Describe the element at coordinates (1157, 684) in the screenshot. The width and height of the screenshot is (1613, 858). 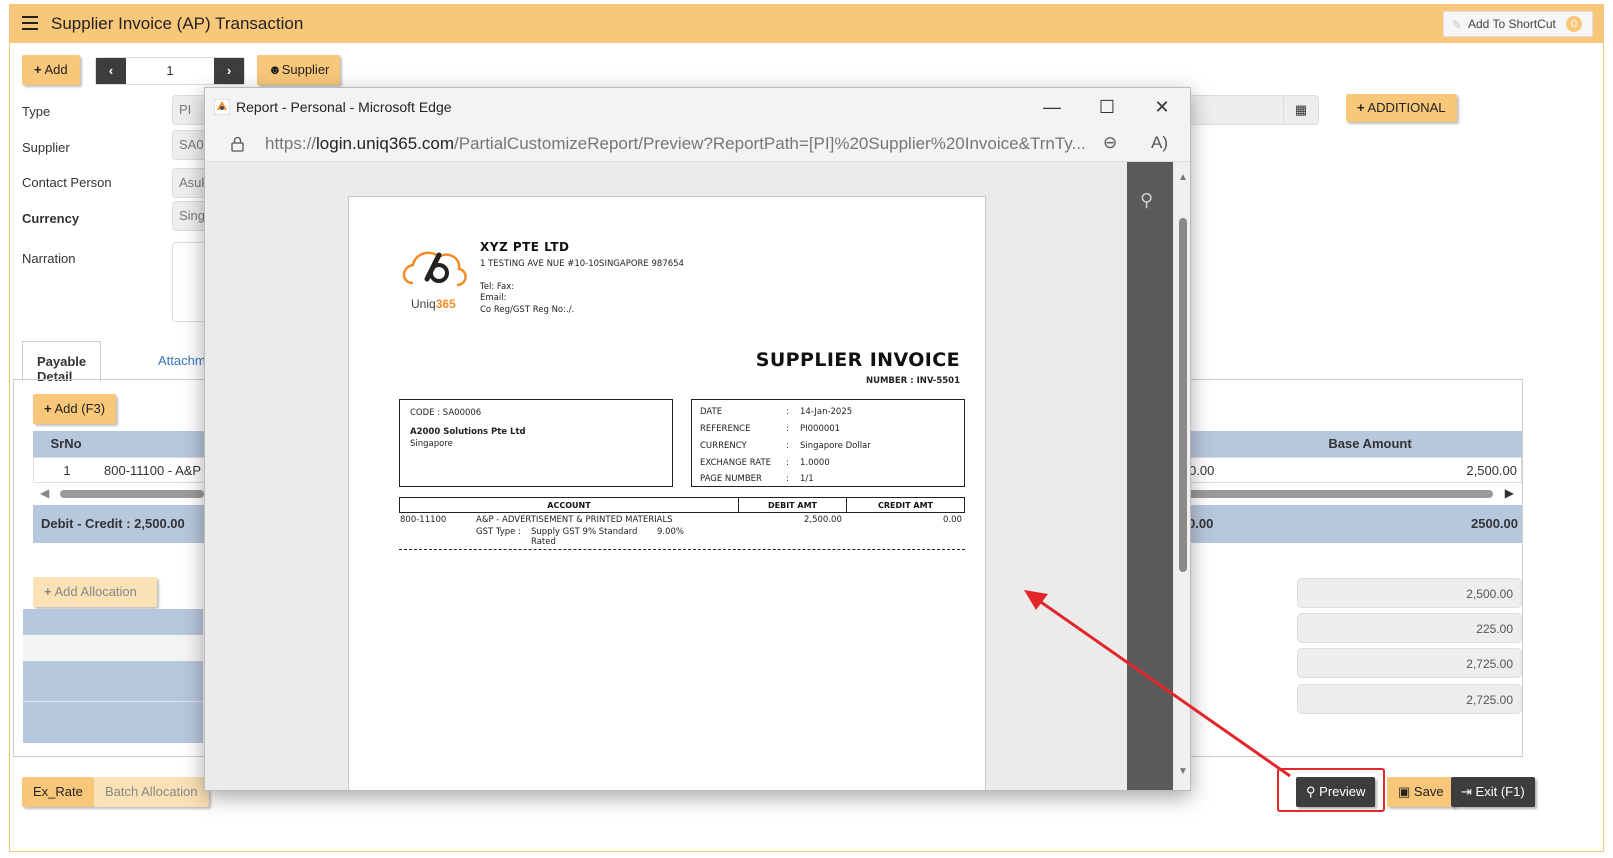
I see `annotation-arrow` at that location.